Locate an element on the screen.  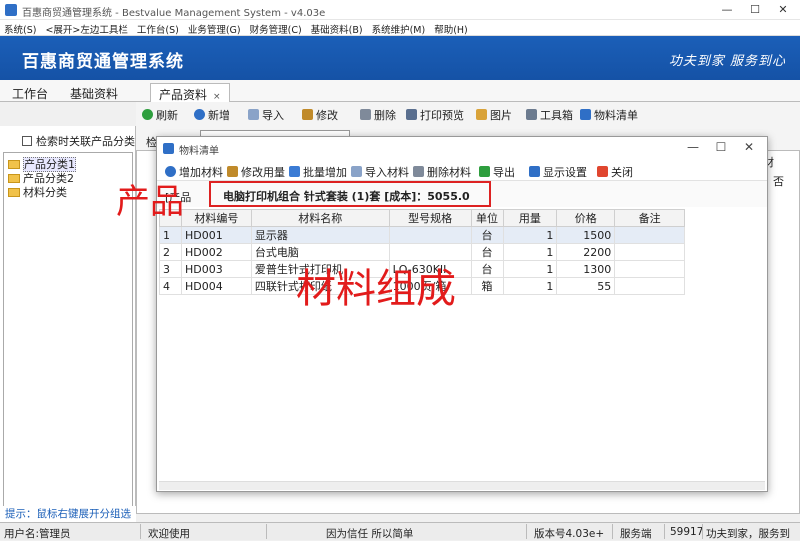
close-dialog-label: 关闭 is located at coordinates (622, 172).